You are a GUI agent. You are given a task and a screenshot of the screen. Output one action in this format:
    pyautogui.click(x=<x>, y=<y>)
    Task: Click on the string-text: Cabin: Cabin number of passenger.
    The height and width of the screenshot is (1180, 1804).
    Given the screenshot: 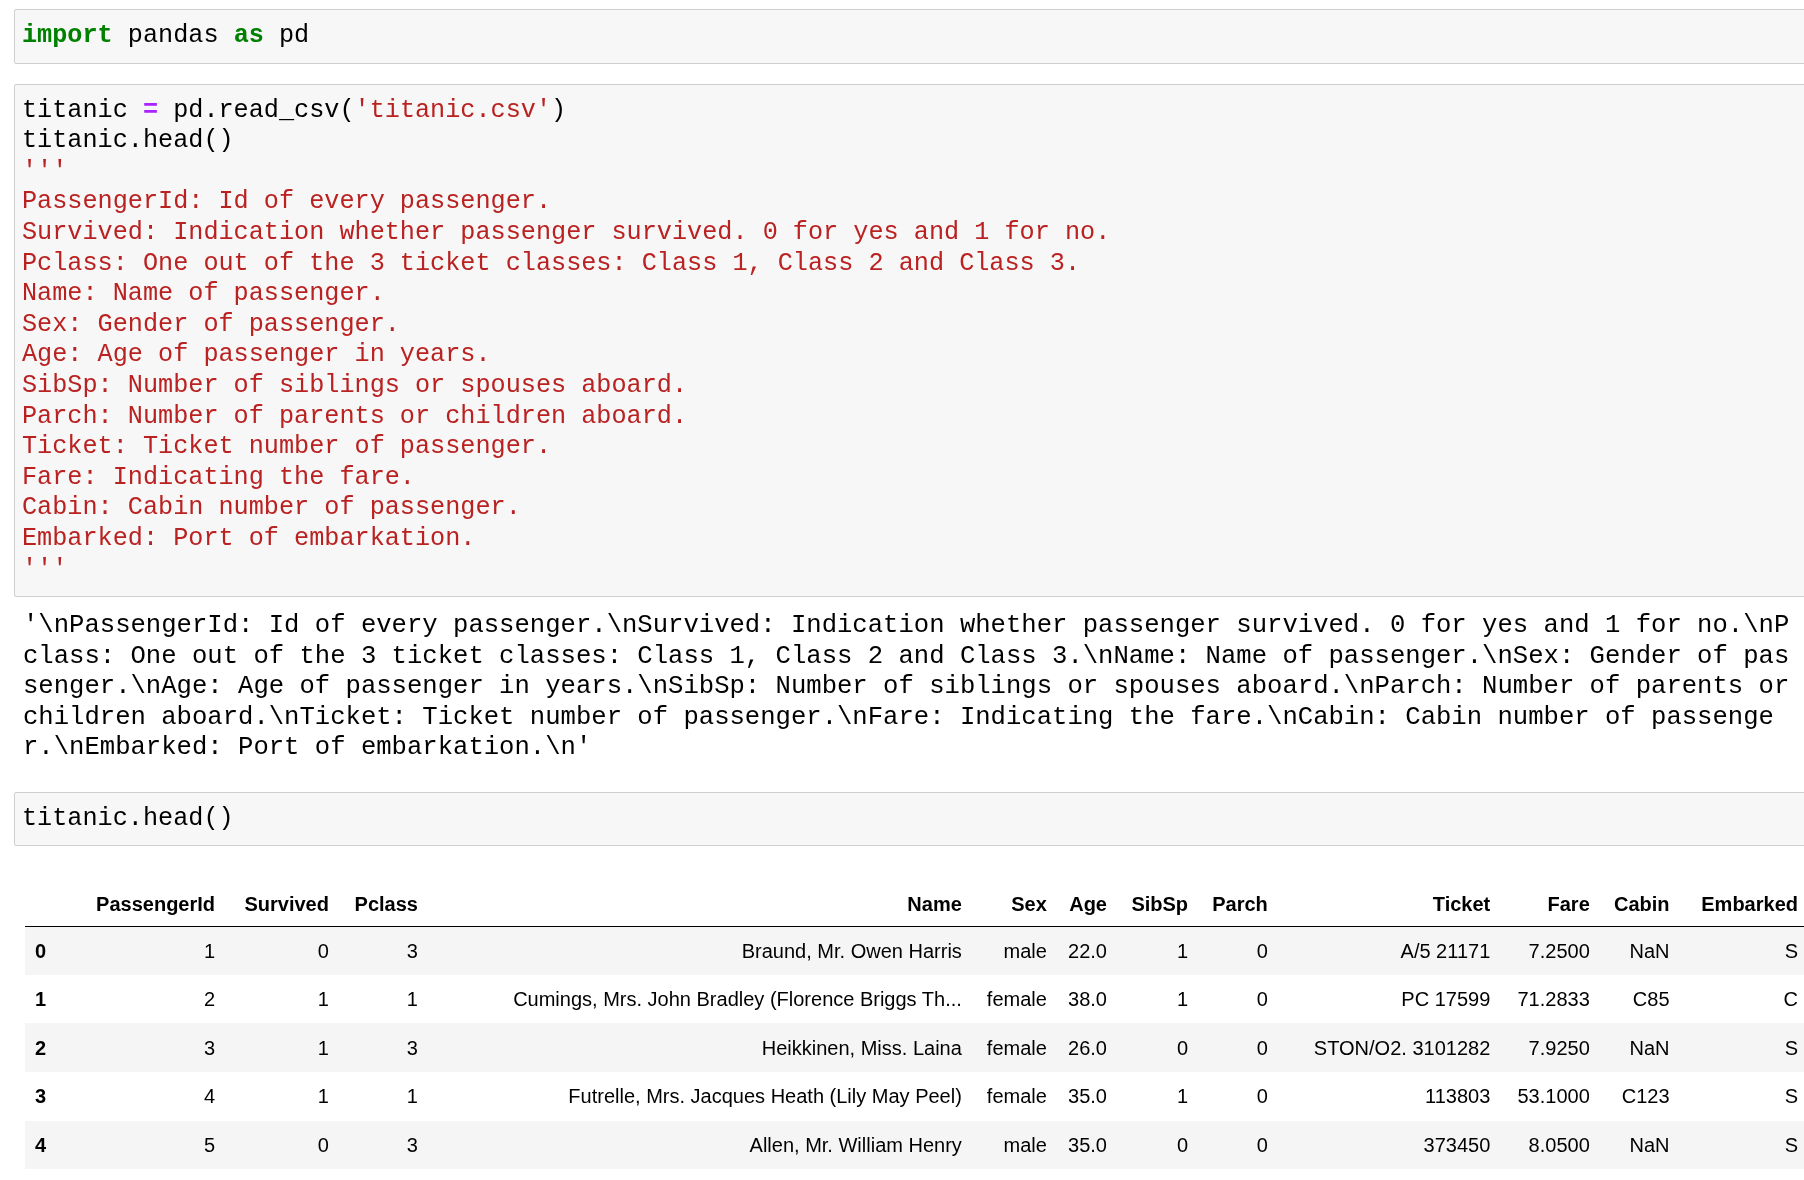 What is the action you would take?
    pyautogui.click(x=271, y=508)
    